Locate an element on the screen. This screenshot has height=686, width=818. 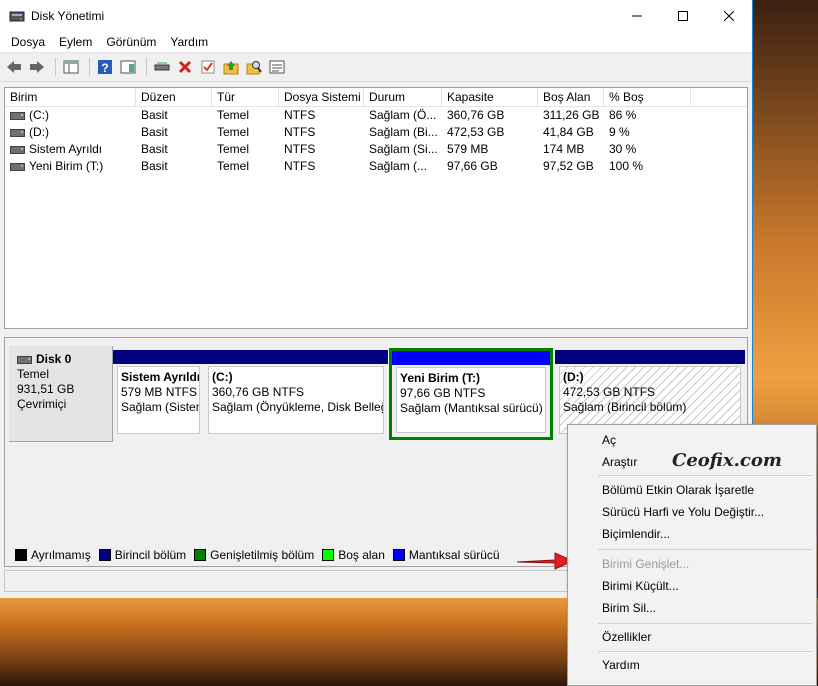
menu-help: Yardım is located at coordinates (189, 42).